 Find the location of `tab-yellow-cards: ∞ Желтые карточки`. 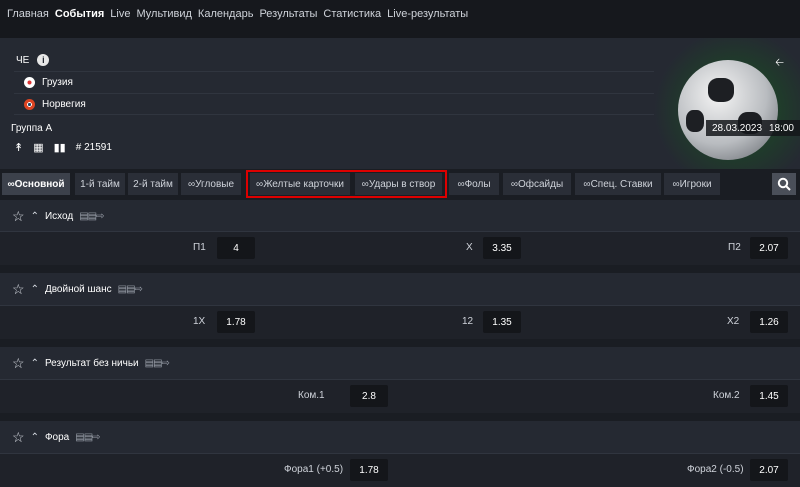

tab-yellow-cards: ∞ Желтые карточки is located at coordinates (300, 184).